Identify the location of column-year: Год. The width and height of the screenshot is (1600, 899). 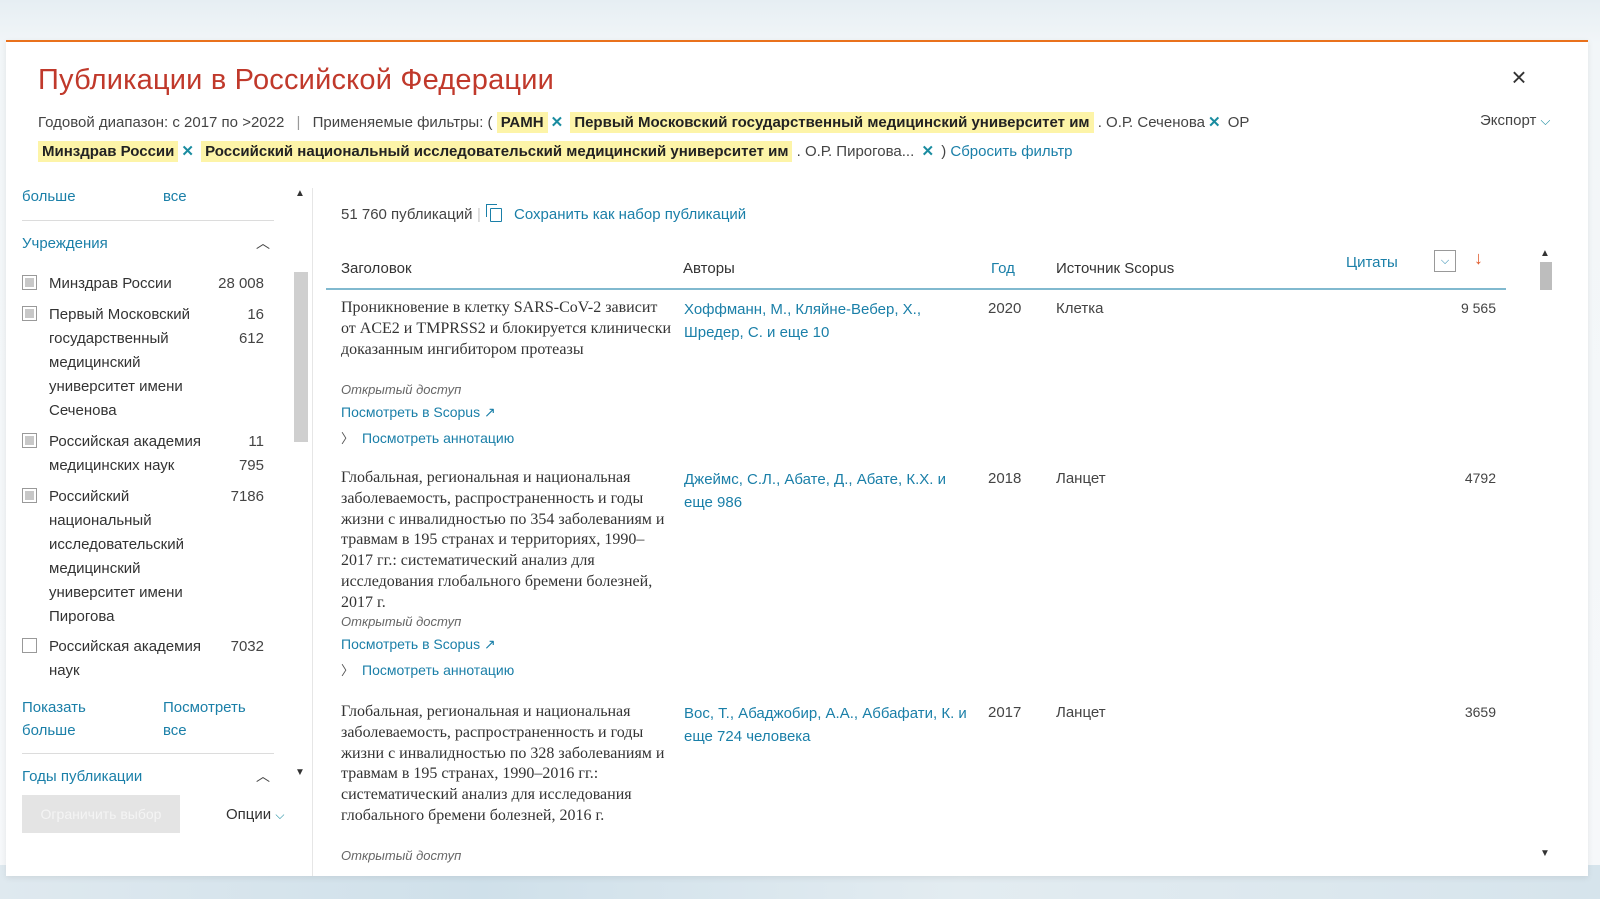
(1003, 268).